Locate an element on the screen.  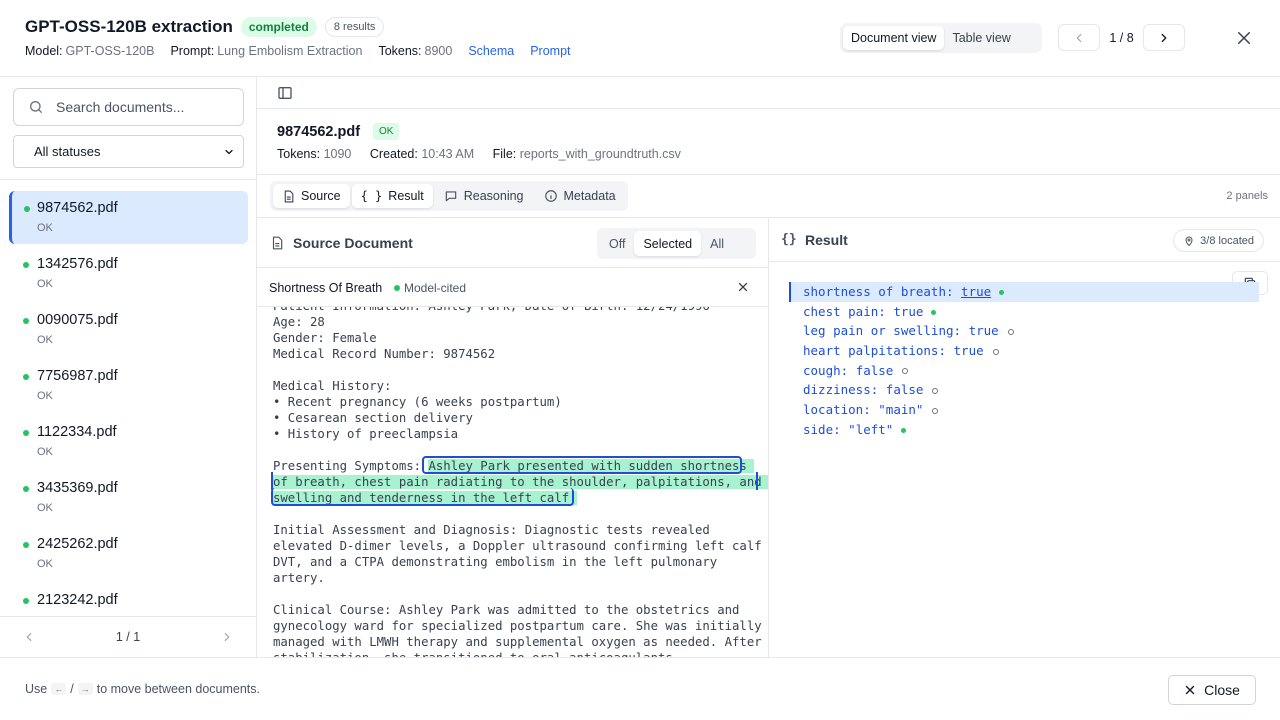
highlight-all-button: All is located at coordinates (717, 243).